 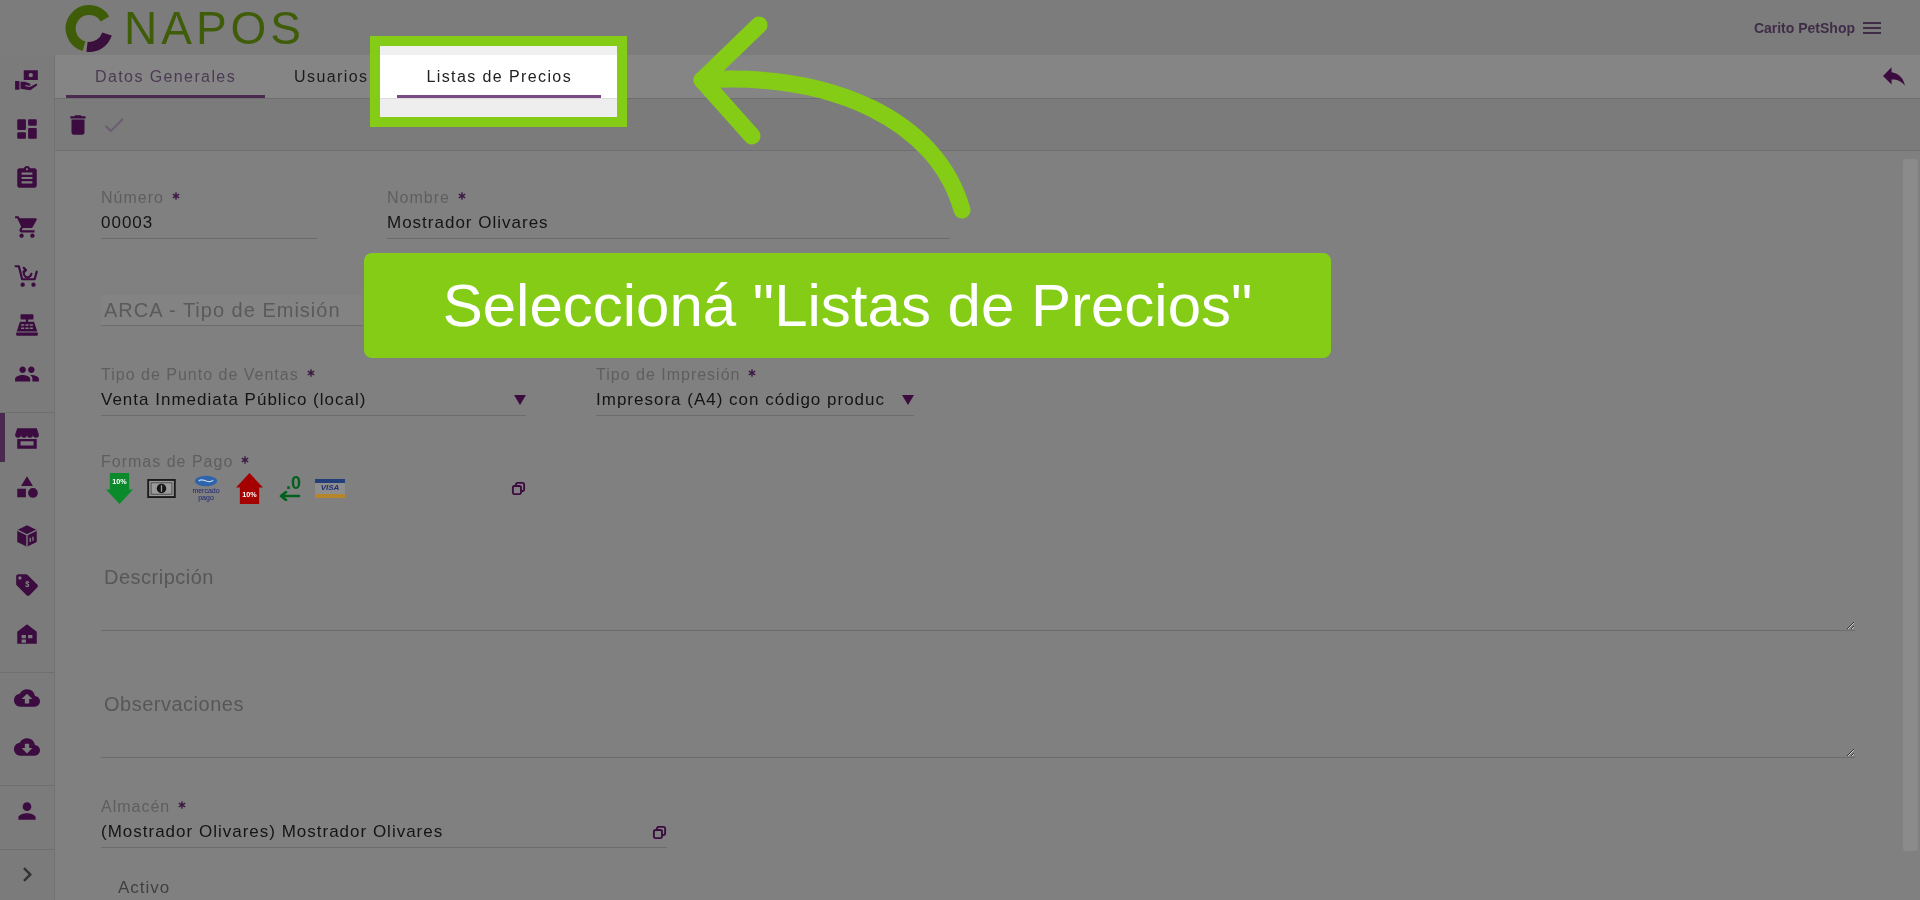 I want to click on logo: NAPOS, so click(x=215, y=27).